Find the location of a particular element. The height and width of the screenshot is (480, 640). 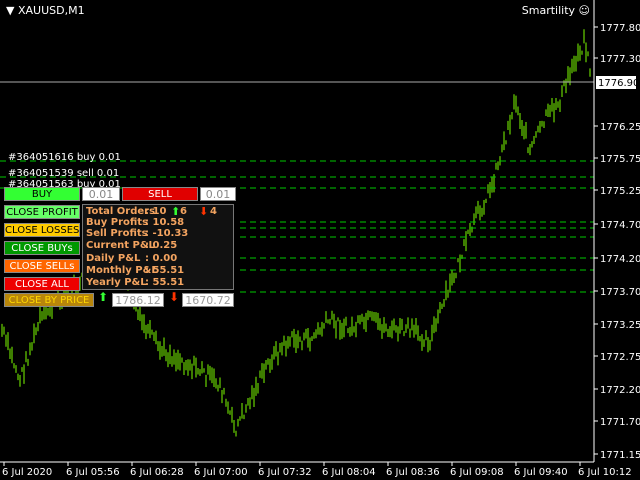

y-tick-label: 1777.80 is located at coordinates (620, 28).